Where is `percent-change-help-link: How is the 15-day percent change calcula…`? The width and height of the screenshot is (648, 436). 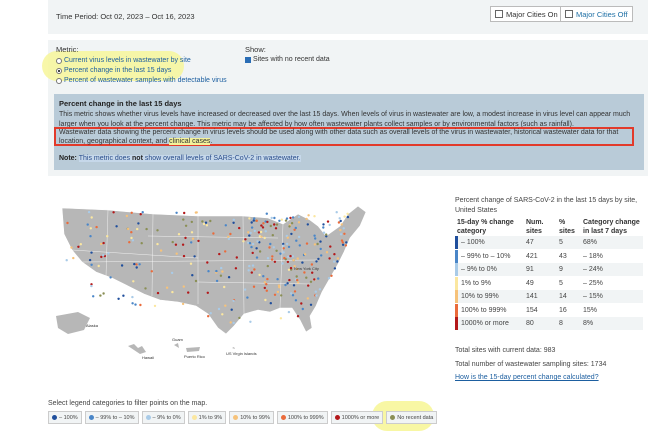 percent-change-help-link: How is the 15-day percent change calcula… is located at coordinates (527, 377).